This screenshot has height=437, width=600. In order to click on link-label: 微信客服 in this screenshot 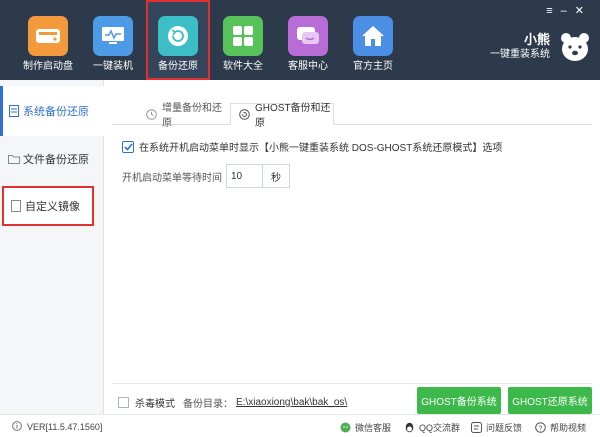, I will do `click(373, 428)`.